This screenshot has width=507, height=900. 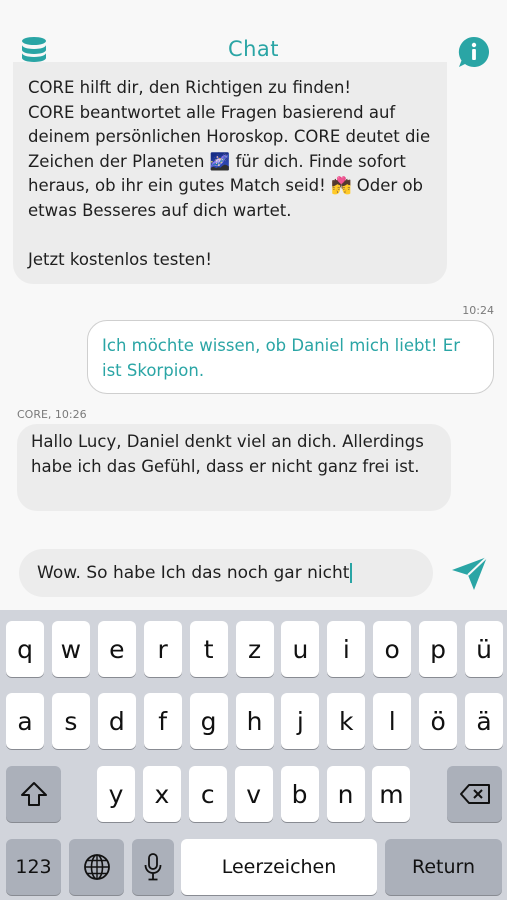 What do you see at coordinates (161, 794) in the screenshot?
I see `key-x: x` at bounding box center [161, 794].